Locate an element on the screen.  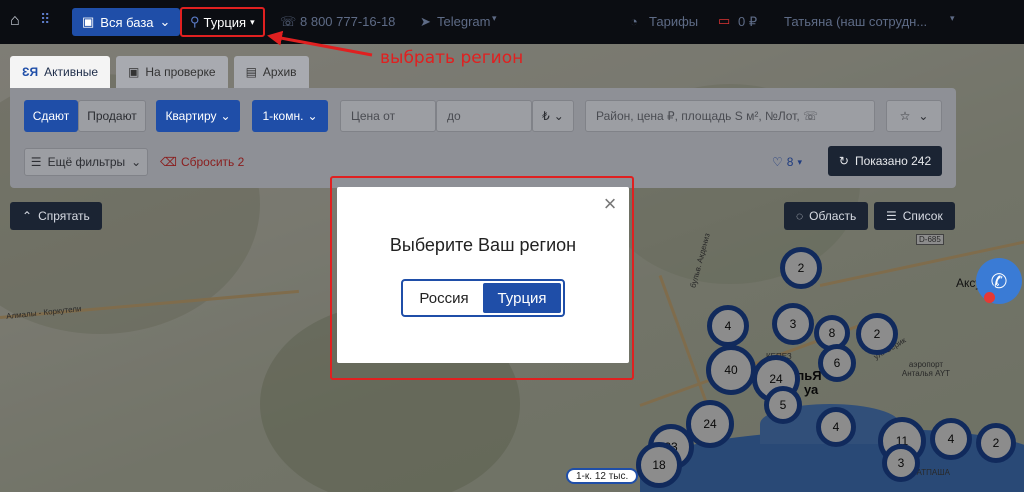
broom-icon: ⌫ is located at coordinates (168, 162).